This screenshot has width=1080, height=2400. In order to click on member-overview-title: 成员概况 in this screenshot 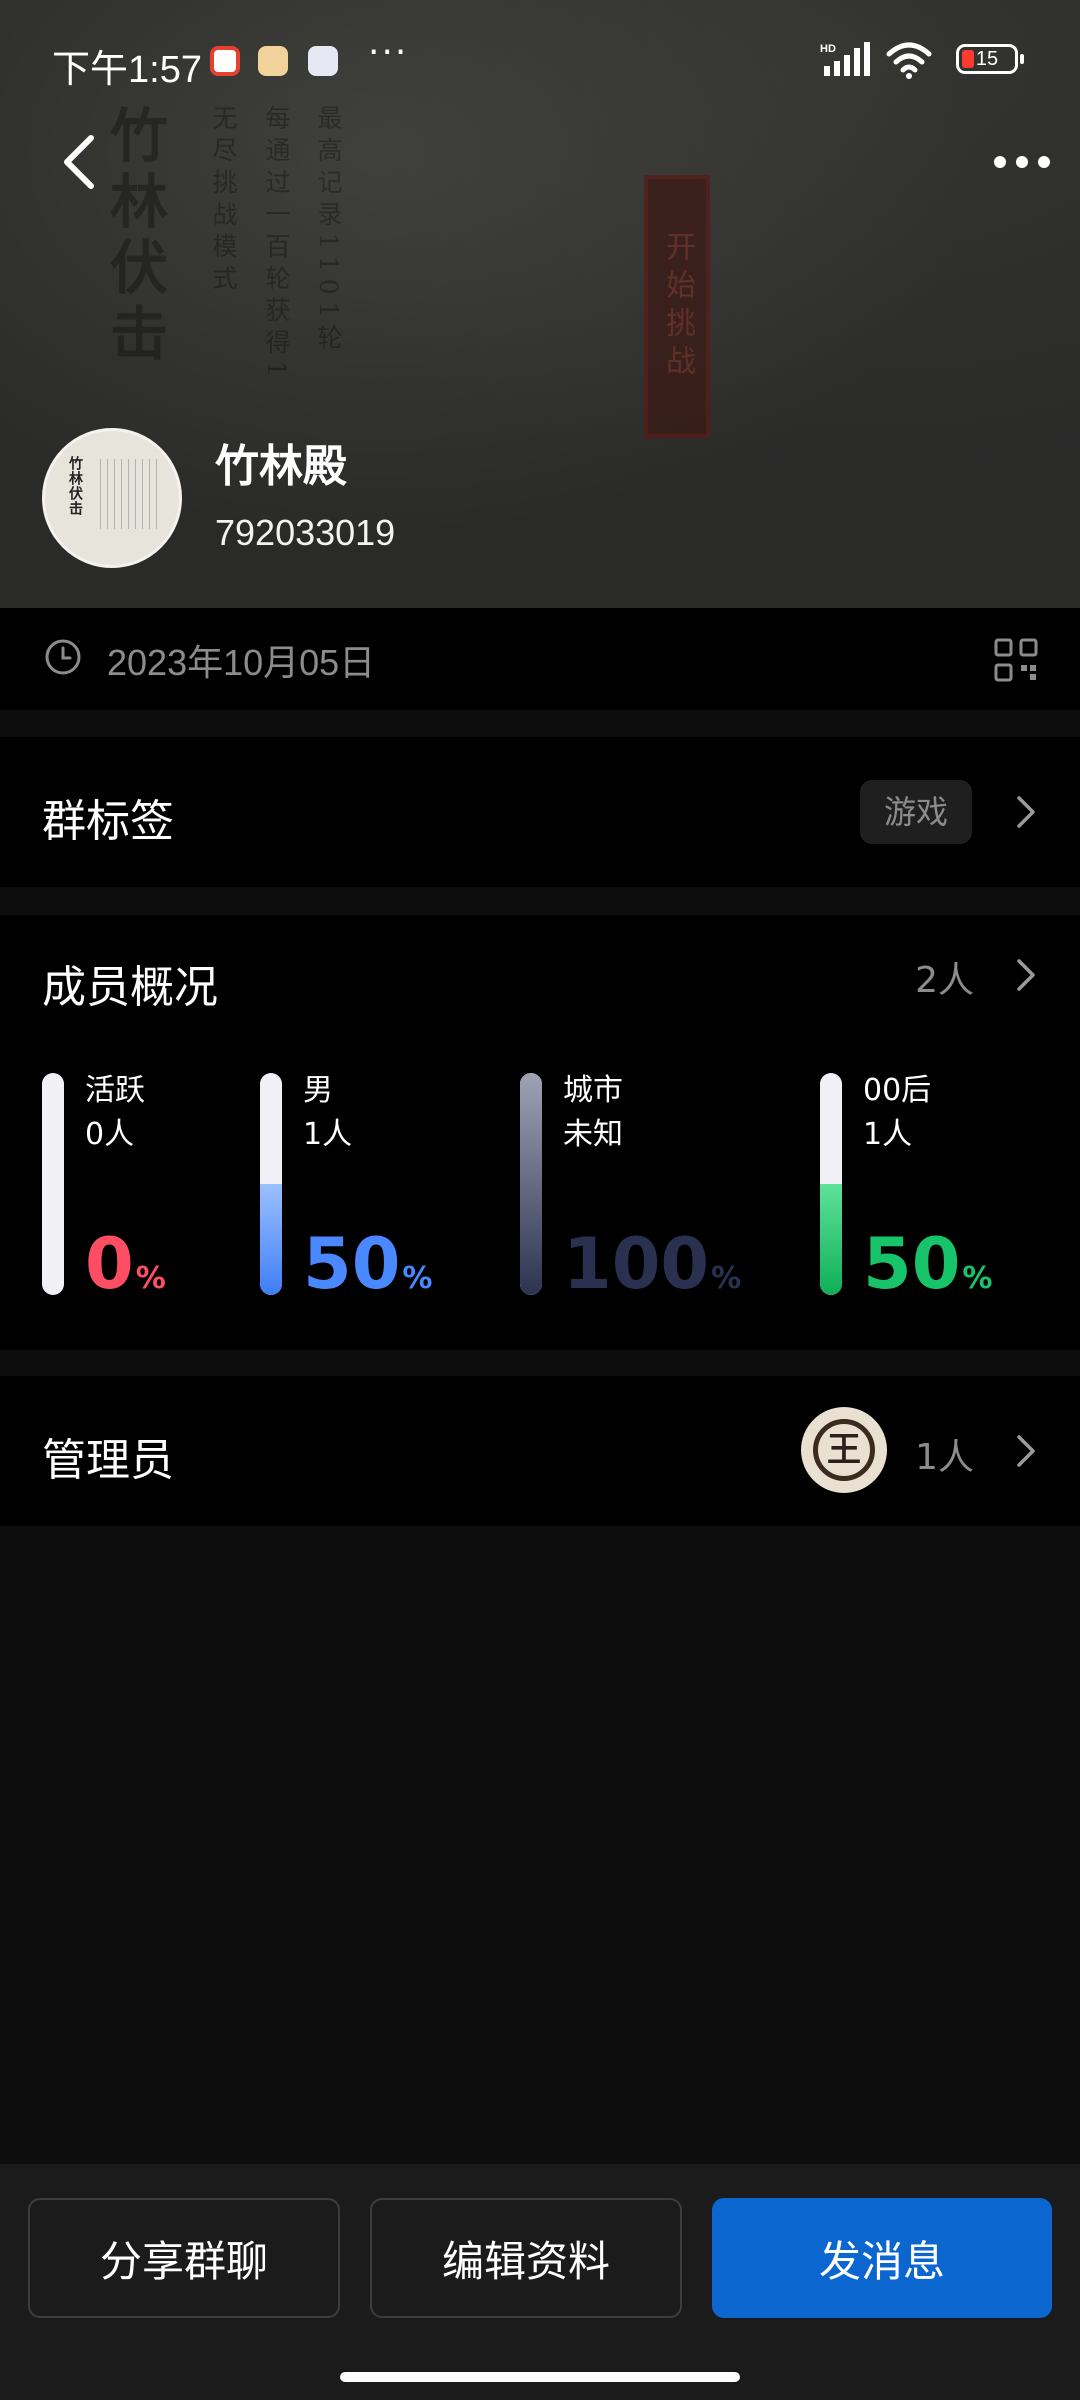, I will do `click(130, 987)`.